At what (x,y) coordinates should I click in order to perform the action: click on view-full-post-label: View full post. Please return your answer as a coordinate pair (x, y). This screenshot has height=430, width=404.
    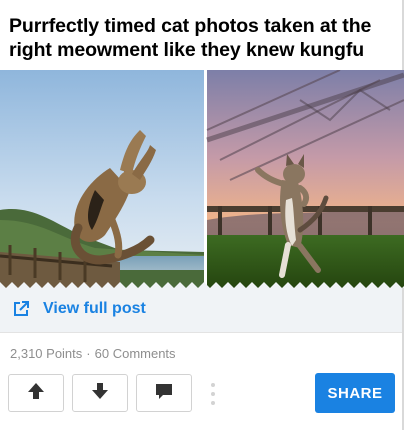
    Looking at the image, I should click on (94, 308).